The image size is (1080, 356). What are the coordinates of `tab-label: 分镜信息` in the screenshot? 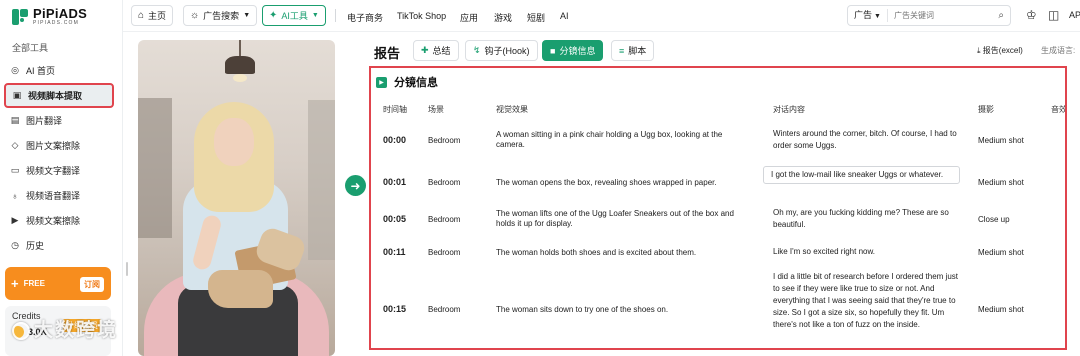 It's located at (577, 51).